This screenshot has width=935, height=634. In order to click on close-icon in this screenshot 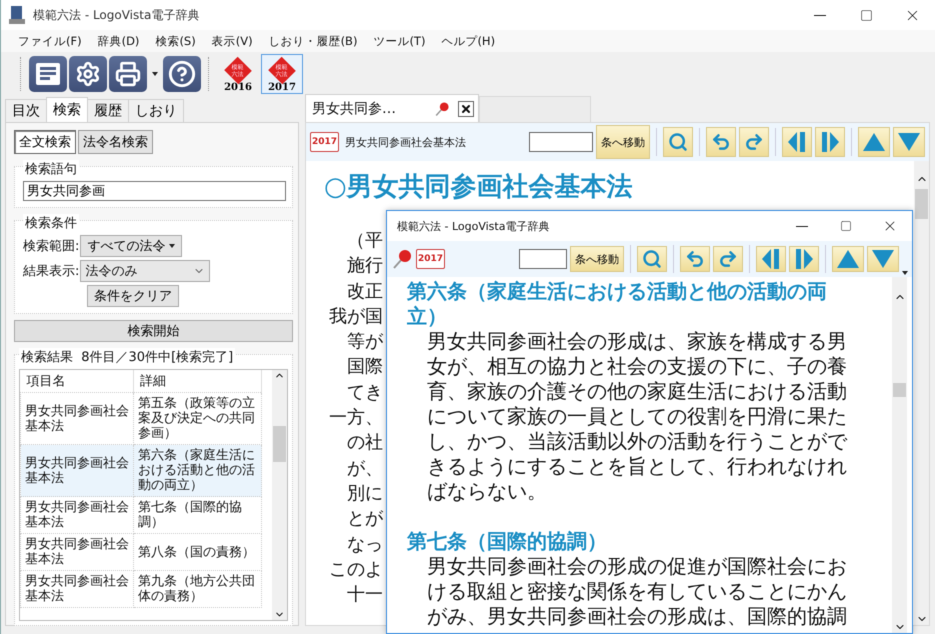, I will do `click(466, 108)`.